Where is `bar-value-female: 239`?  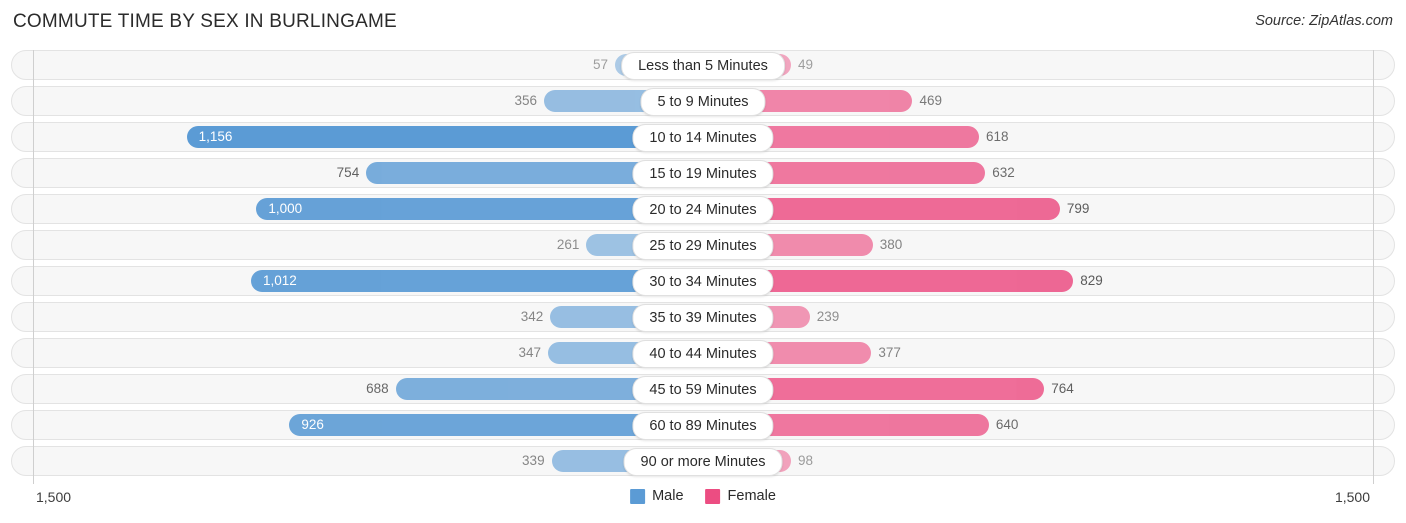
bar-value-female: 239 is located at coordinates (828, 316).